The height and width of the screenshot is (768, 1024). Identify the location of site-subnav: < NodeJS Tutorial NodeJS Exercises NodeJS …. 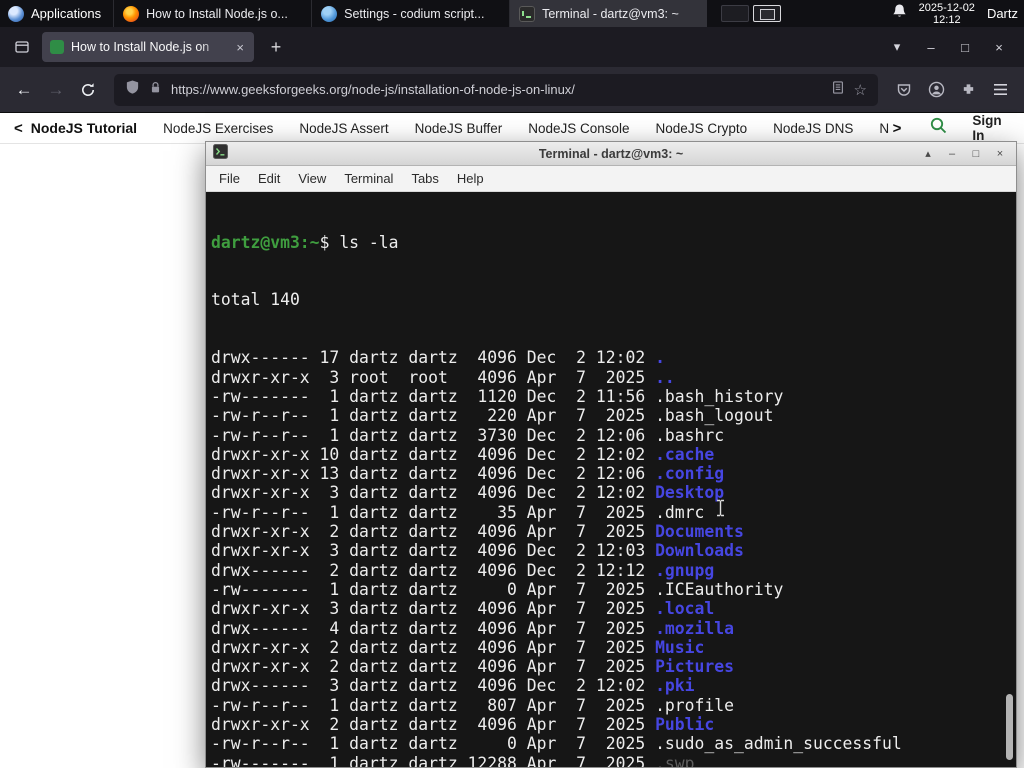
(512, 128).